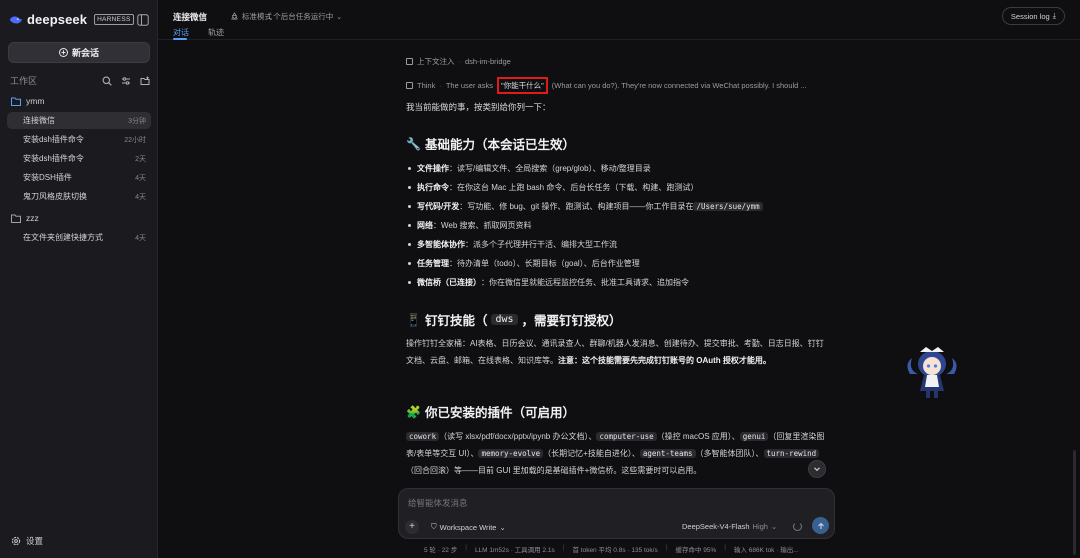  Describe the element at coordinates (216, 32) in the screenshot. I see `tab-trace: 轨迹` at that location.